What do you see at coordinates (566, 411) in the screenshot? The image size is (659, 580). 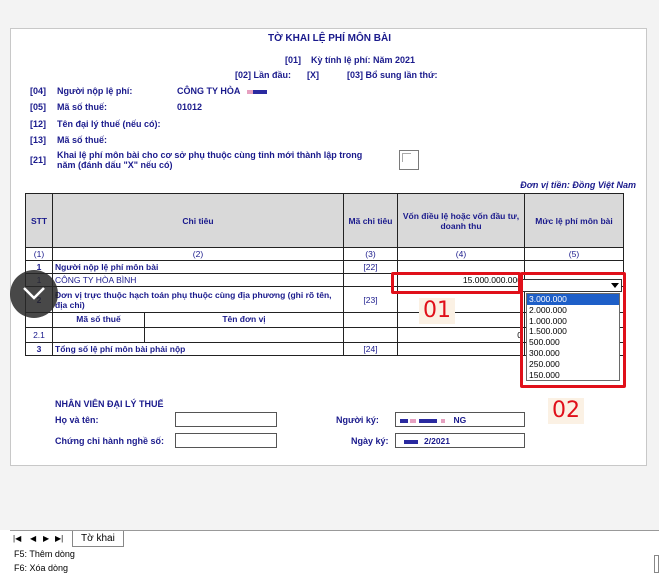 I see `callout-02: 02` at bounding box center [566, 411].